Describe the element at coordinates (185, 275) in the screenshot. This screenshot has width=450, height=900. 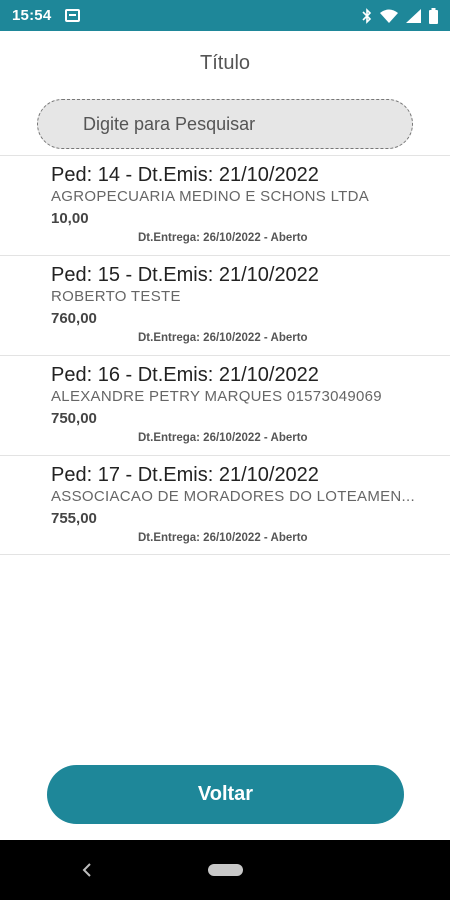
I see `order-title: Ped: 15 - Dt.Emis: 21/10/2022` at that location.